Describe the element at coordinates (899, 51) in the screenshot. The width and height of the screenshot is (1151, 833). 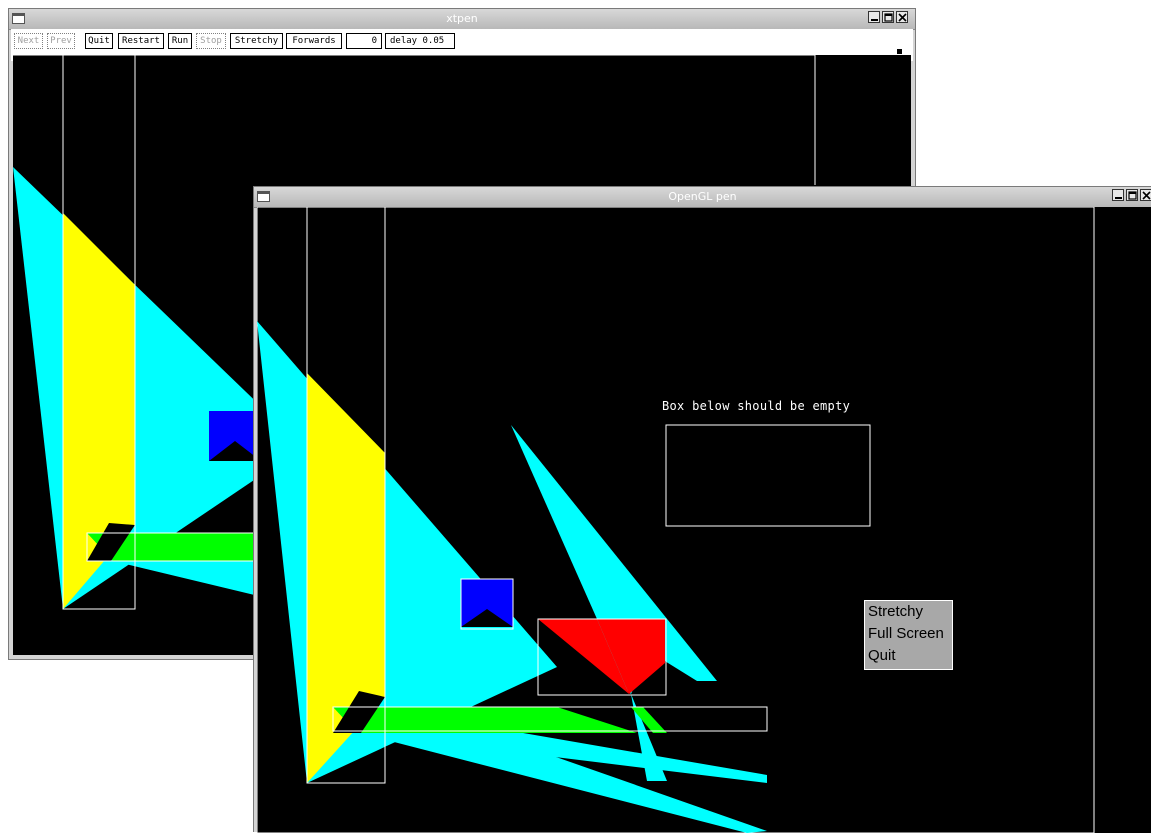
I see `resize-marker` at that location.